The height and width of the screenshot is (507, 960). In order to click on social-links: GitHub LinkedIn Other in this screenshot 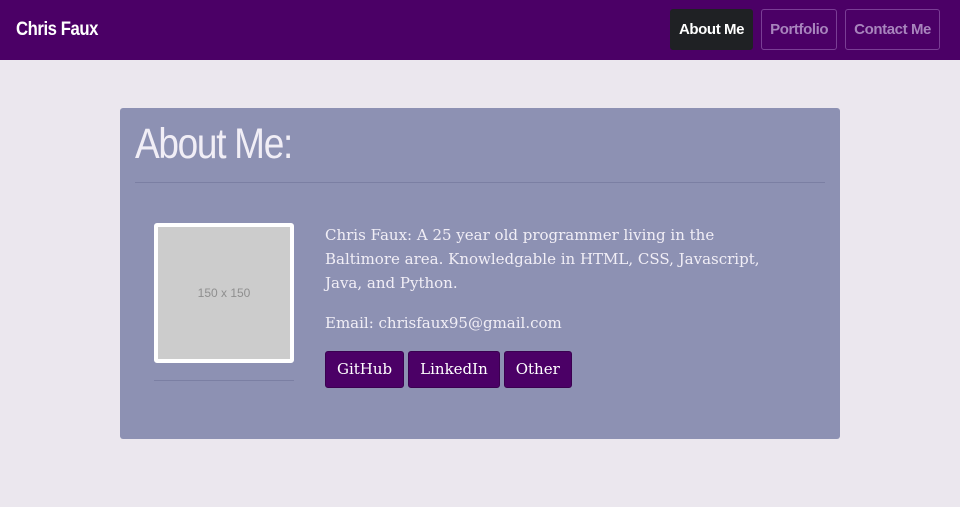, I will do `click(448, 369)`.